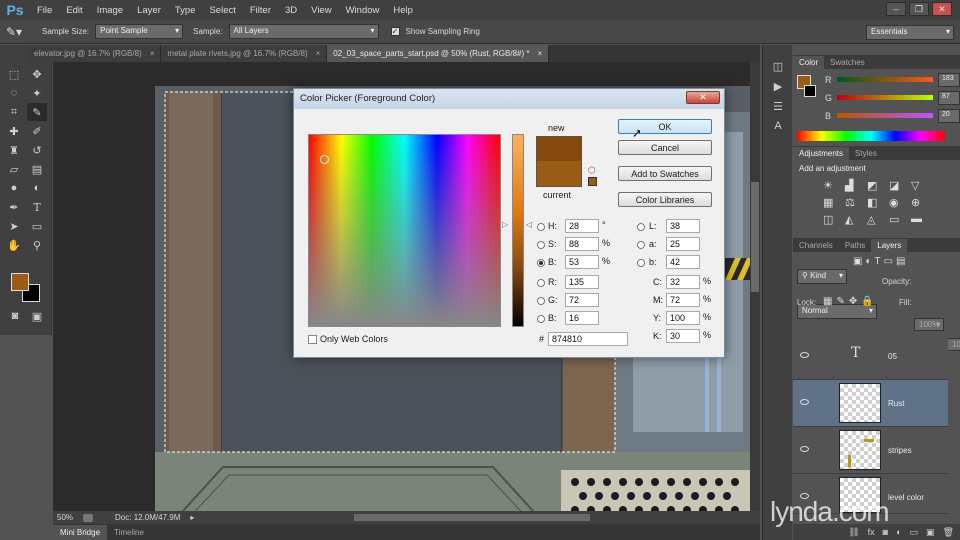 Image resolution: width=960 pixels, height=540 pixels. I want to click on hue-saturation-icon: ▦, so click(832, 202).